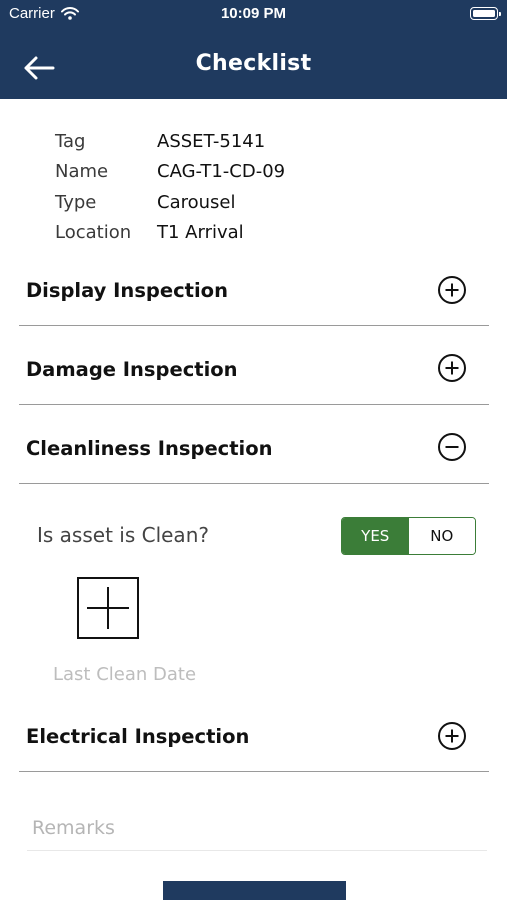 This screenshot has width=507, height=900. Describe the element at coordinates (452, 447) in the screenshot. I see `minus-circle-icon` at that location.